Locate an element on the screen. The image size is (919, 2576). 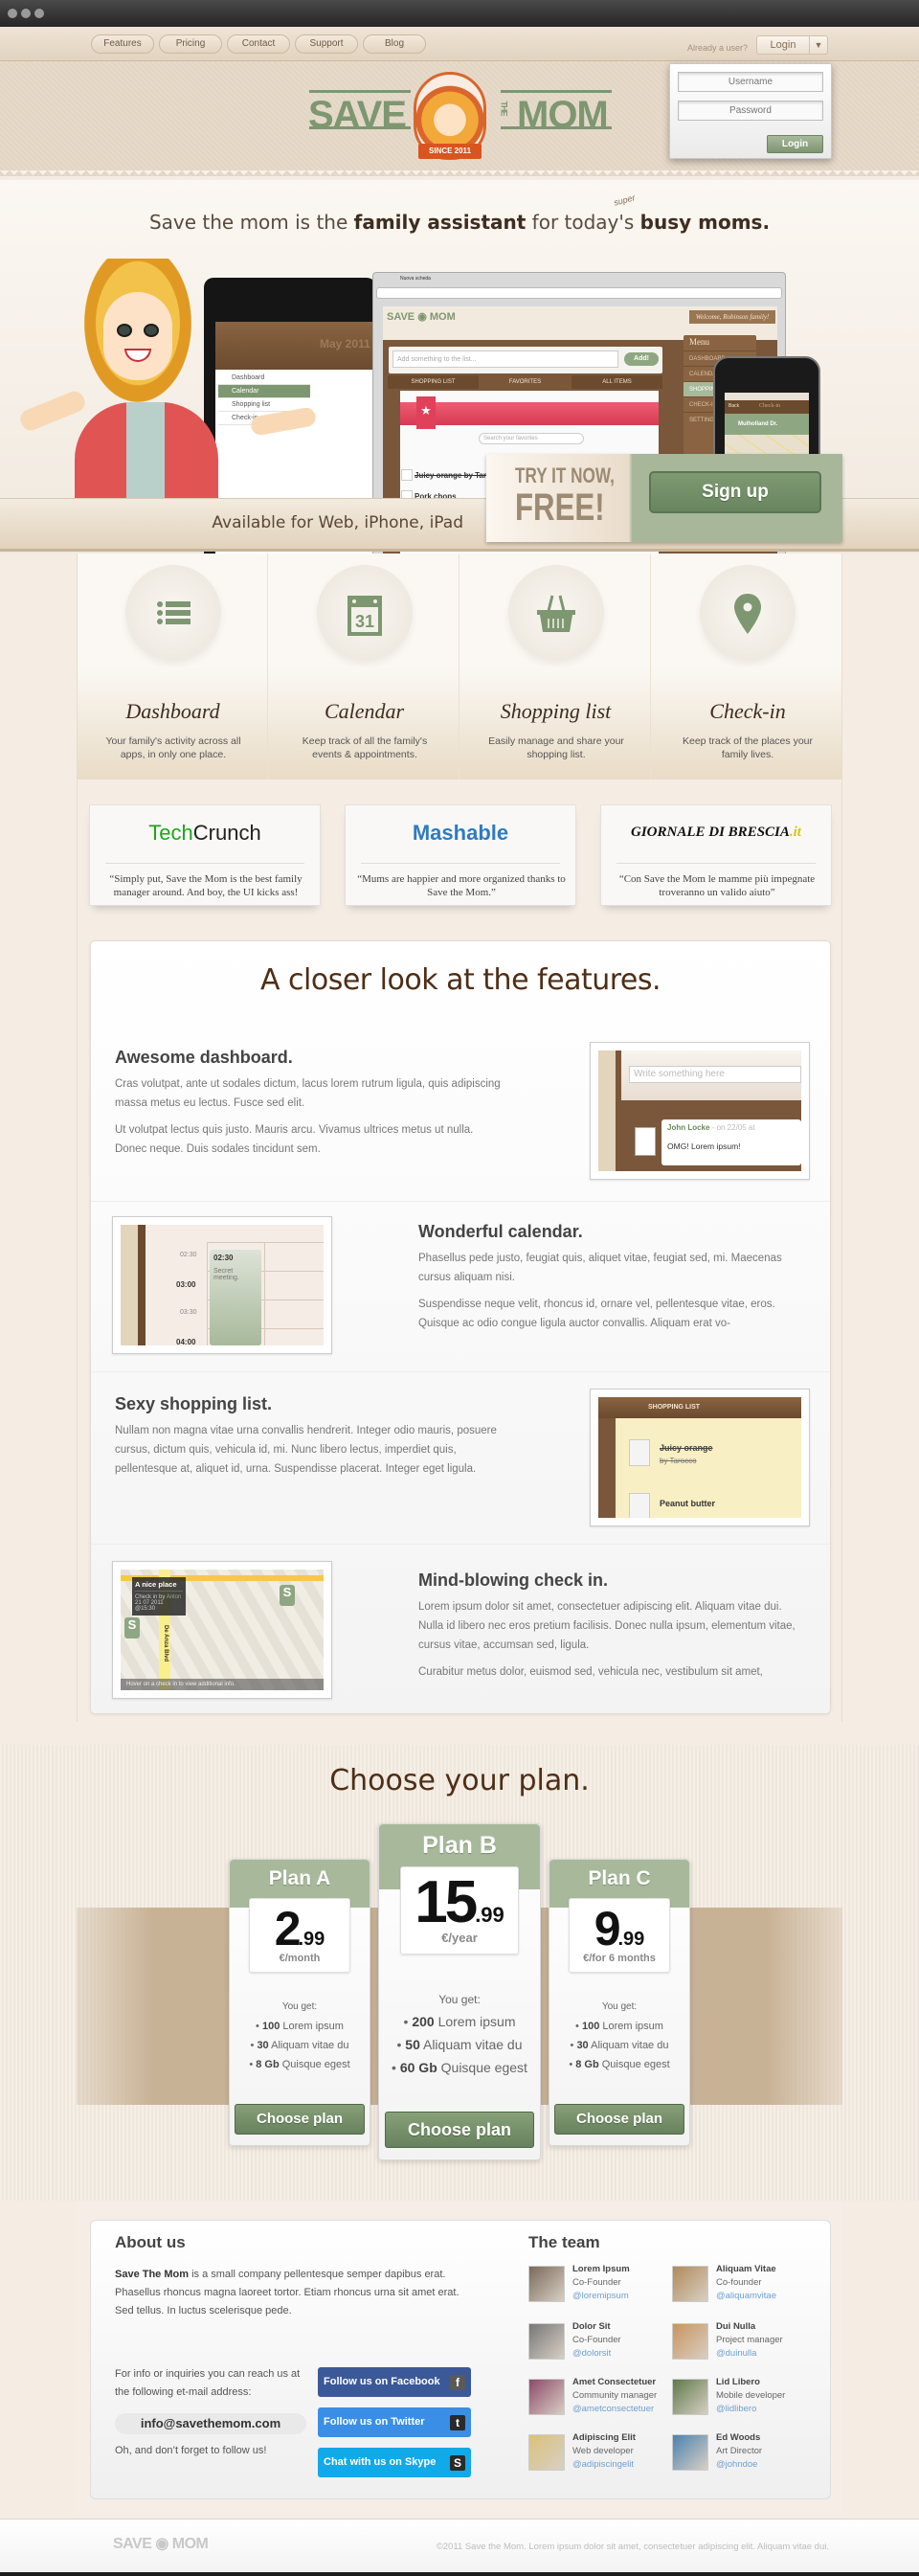
member-twitter-link: @loremipsum is located at coordinates (600, 2296).